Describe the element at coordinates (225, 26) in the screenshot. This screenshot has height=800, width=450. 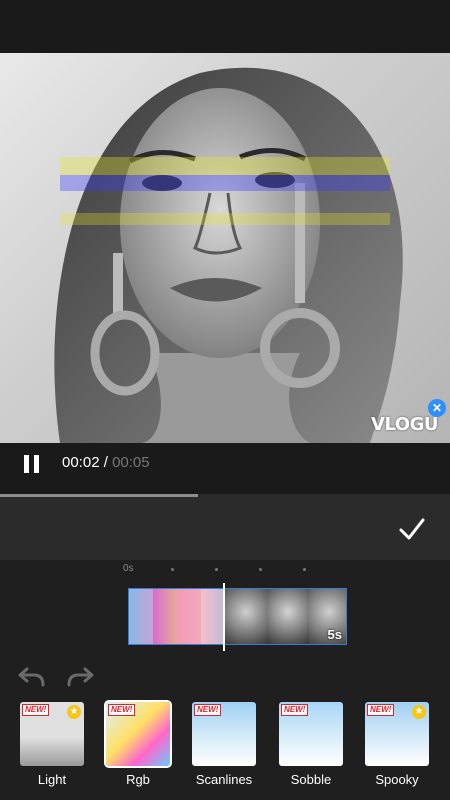
I see `top-bar` at that location.